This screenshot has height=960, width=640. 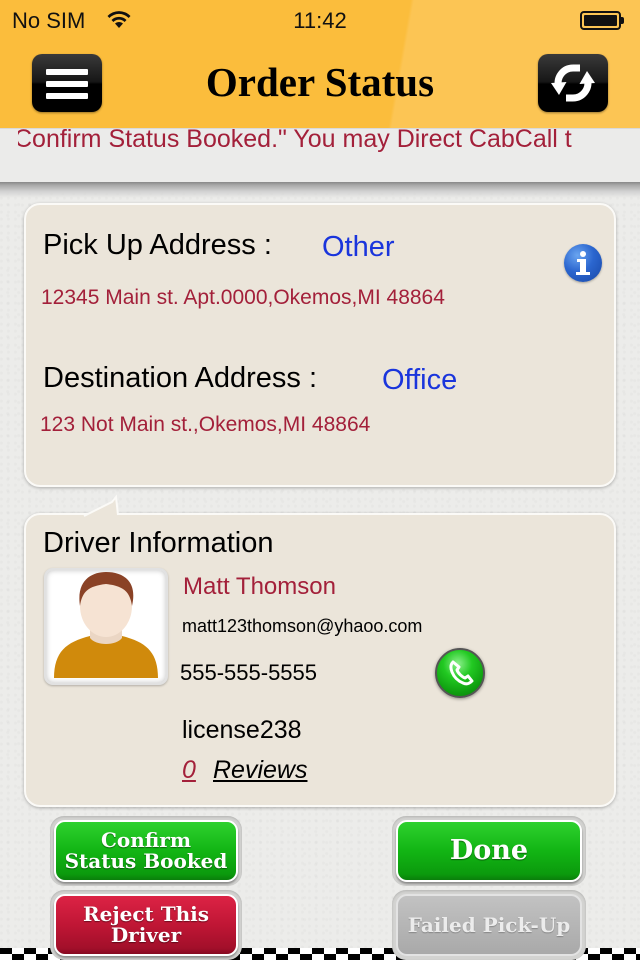 I want to click on driver-license: license238, so click(x=242, y=730).